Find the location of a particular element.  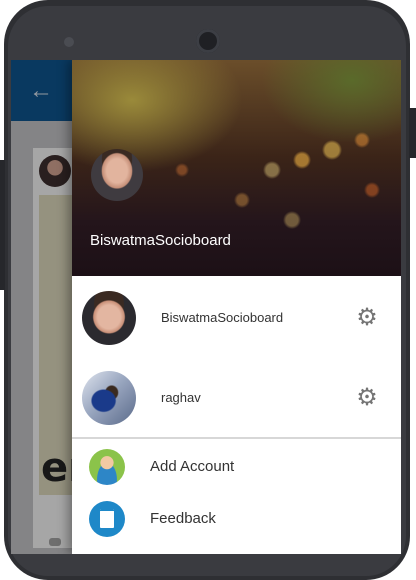

power-button is located at coordinates (412, 133).